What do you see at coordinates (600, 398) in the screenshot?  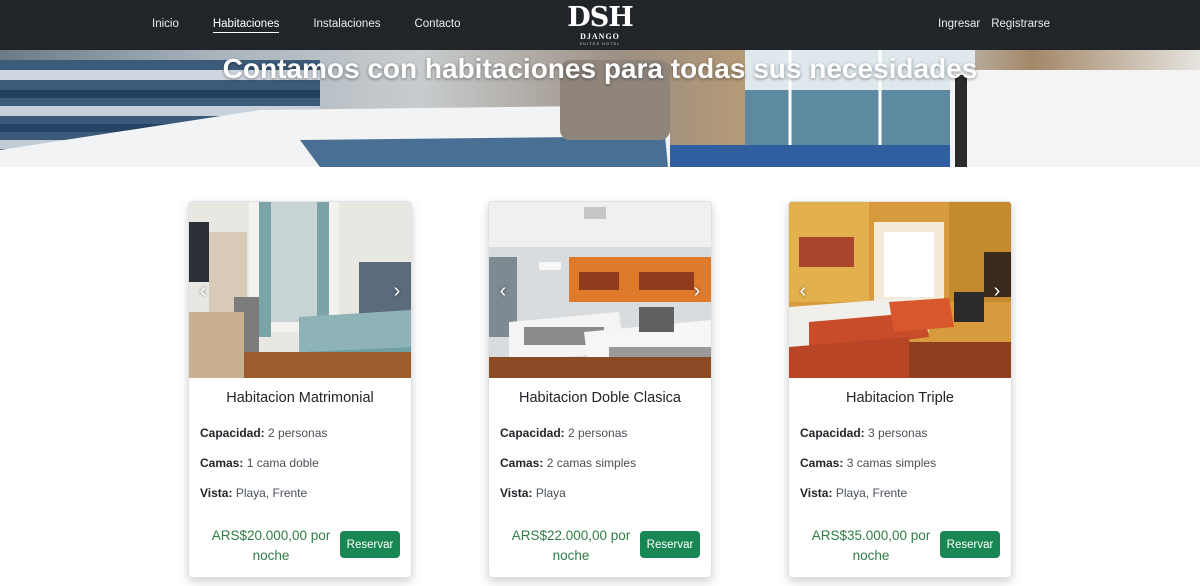 I see `room-title: Habitacion Doble Clasica` at bounding box center [600, 398].